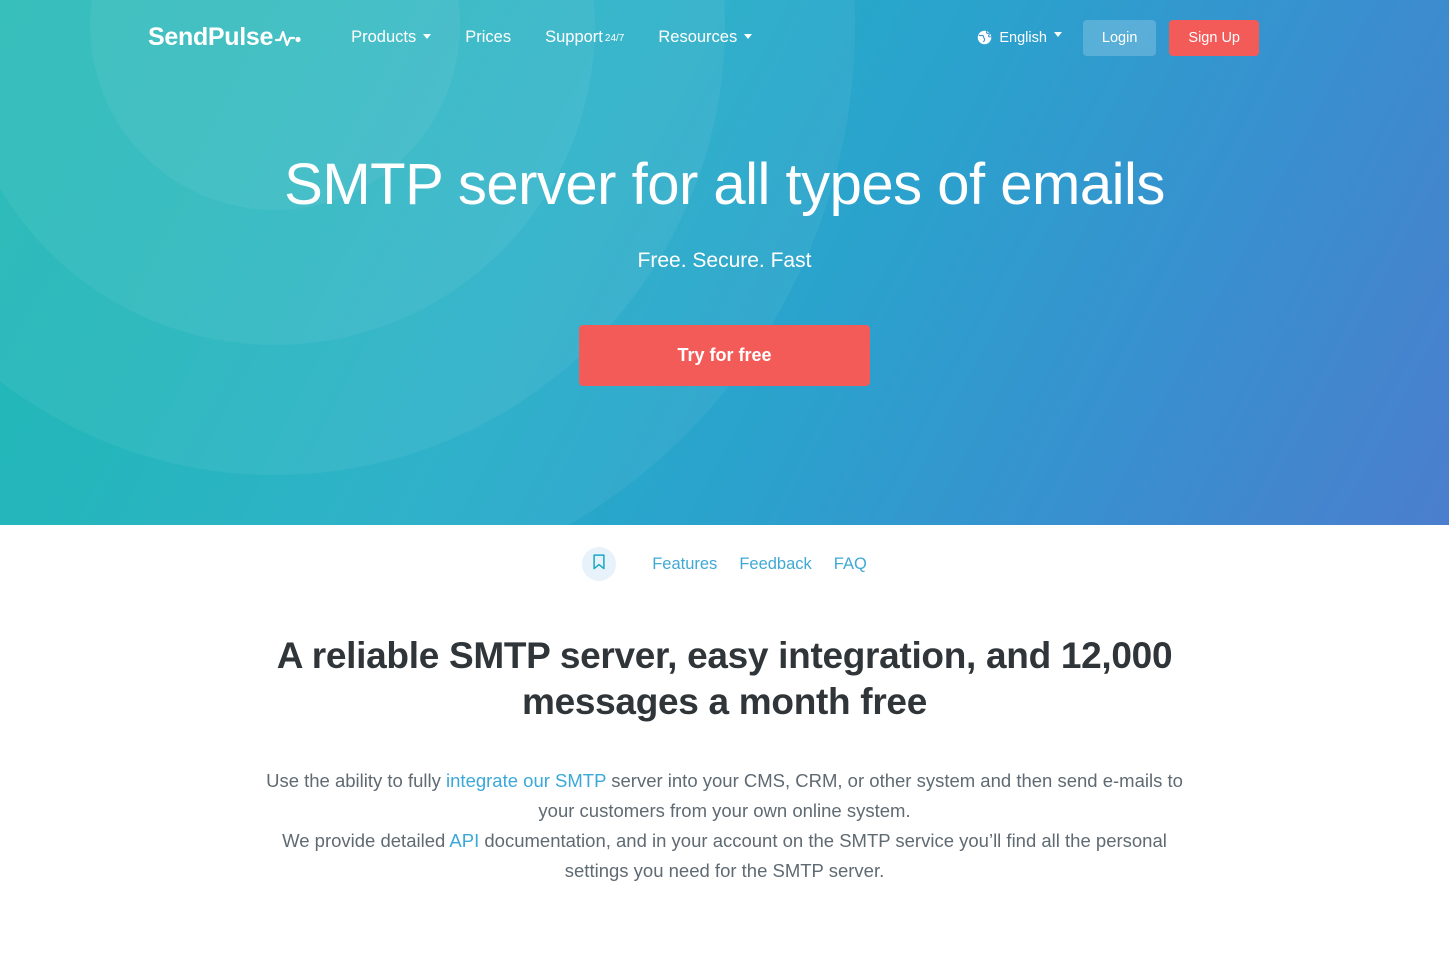  I want to click on nav-item-support: Support 24/7, so click(584, 37).